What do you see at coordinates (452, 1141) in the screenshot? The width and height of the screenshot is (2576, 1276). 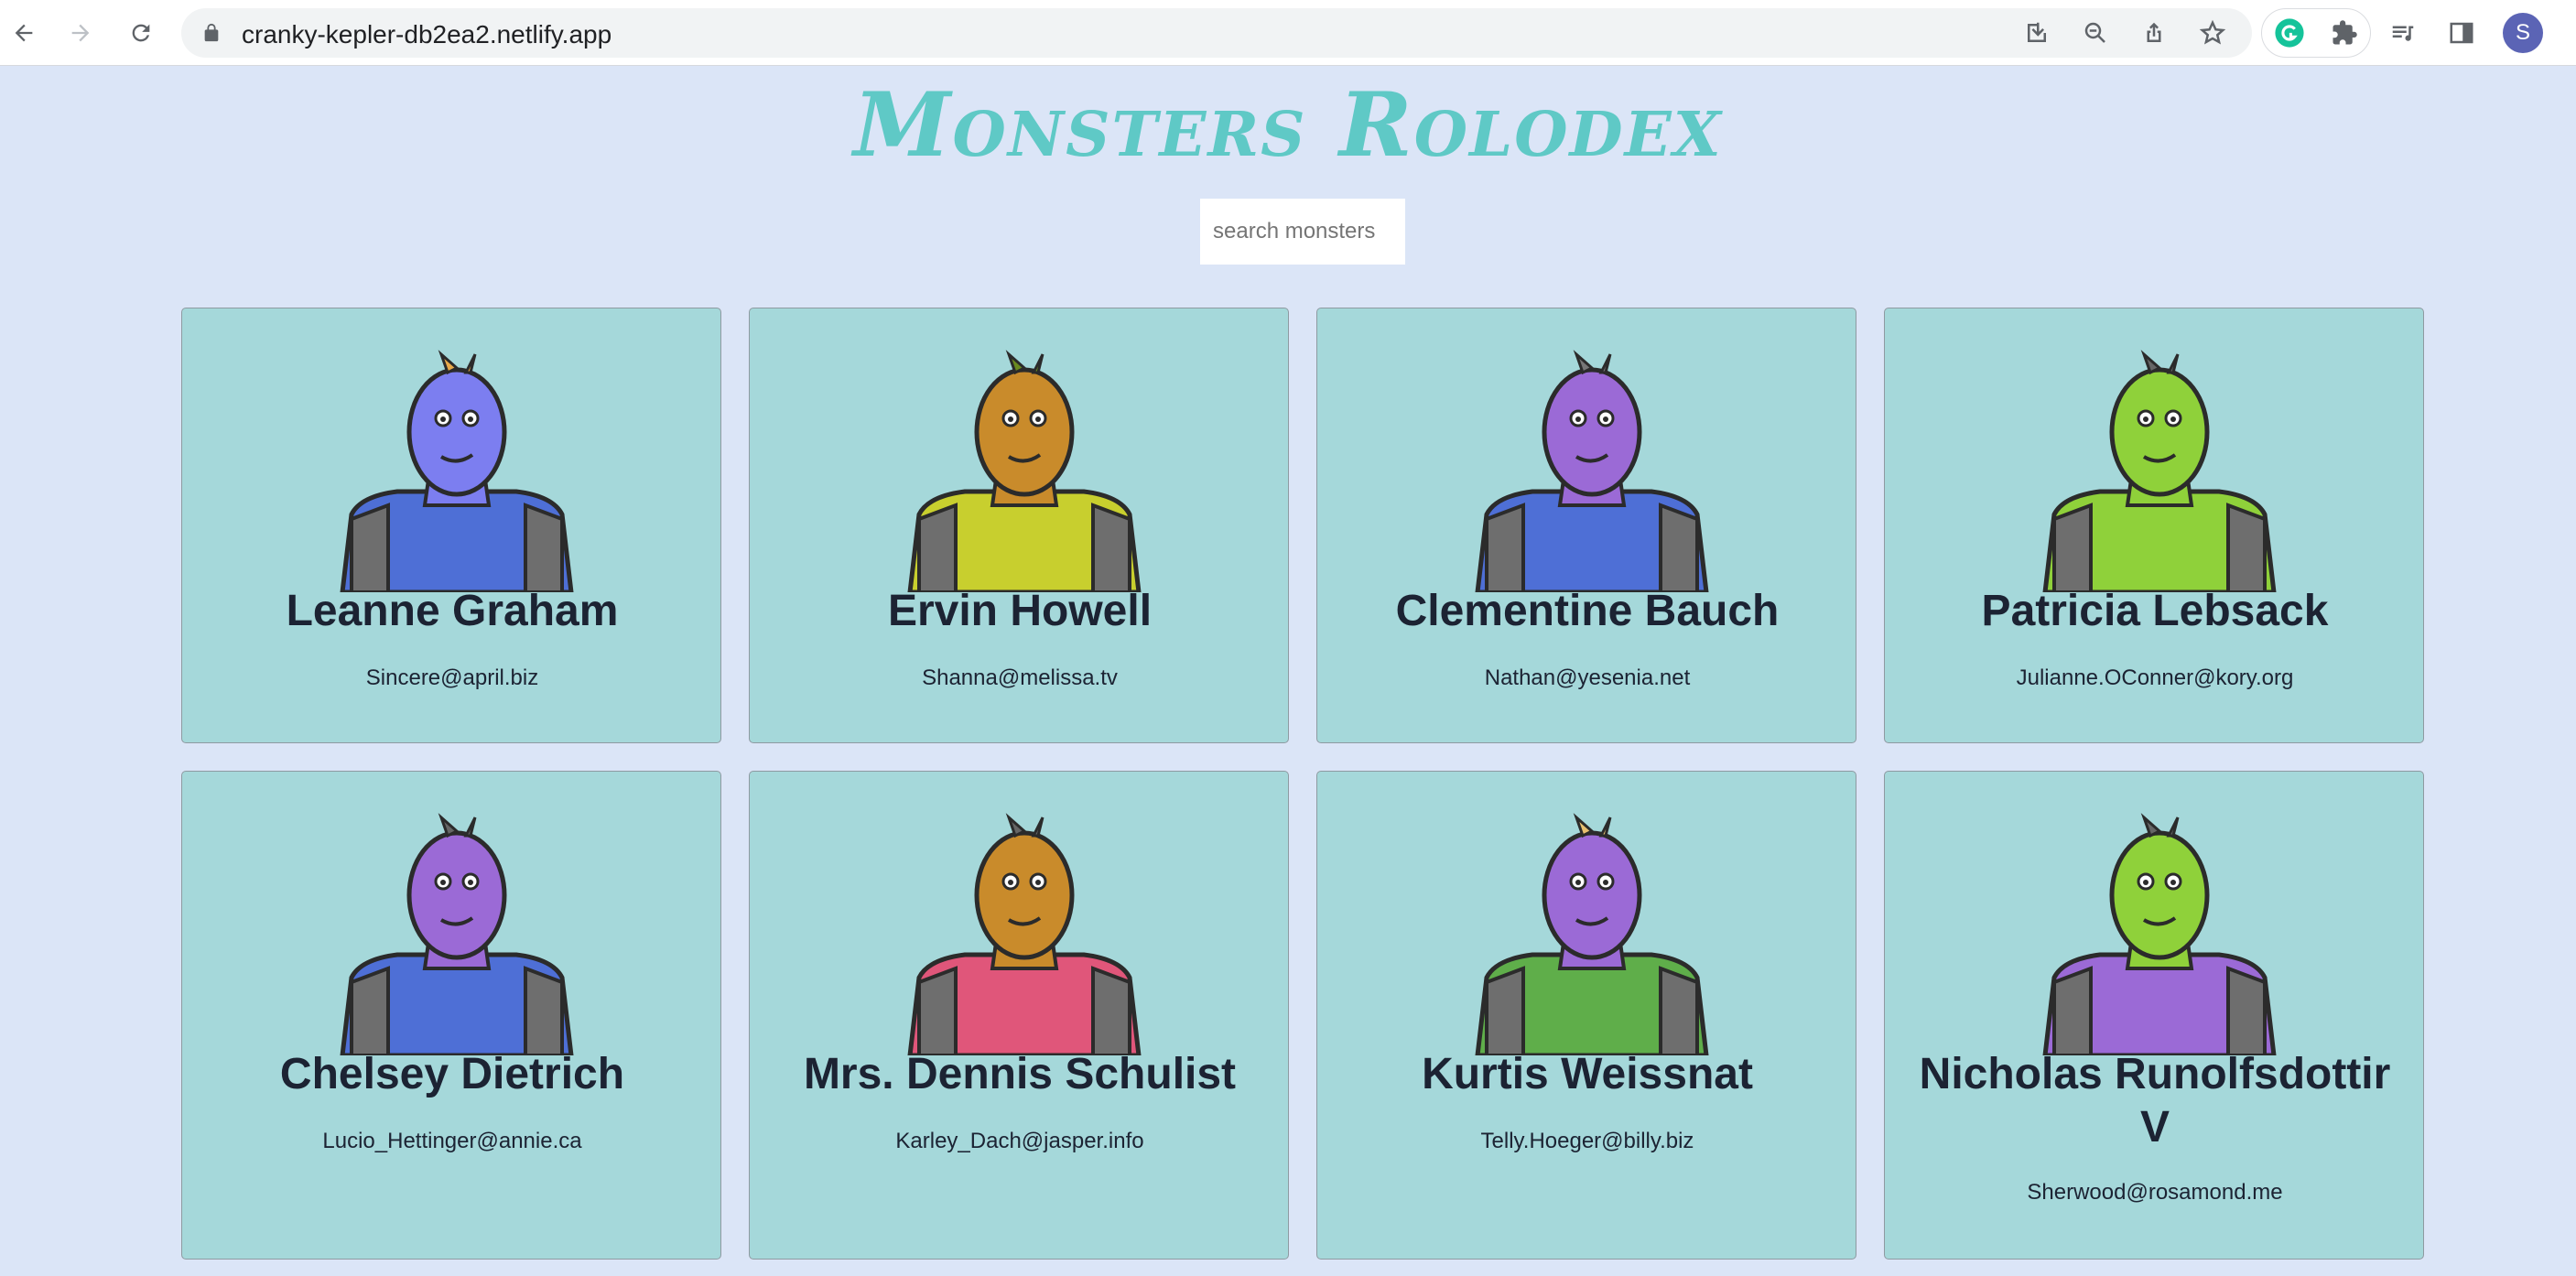 I see `monster-email: Lucio_Hettinger@annie.ca` at bounding box center [452, 1141].